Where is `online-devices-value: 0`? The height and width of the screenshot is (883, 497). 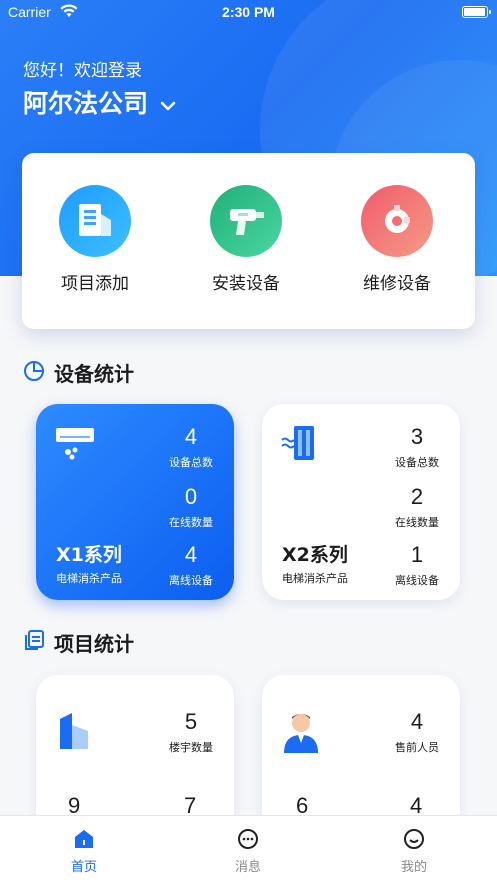
online-devices-value: 0 is located at coordinates (191, 496).